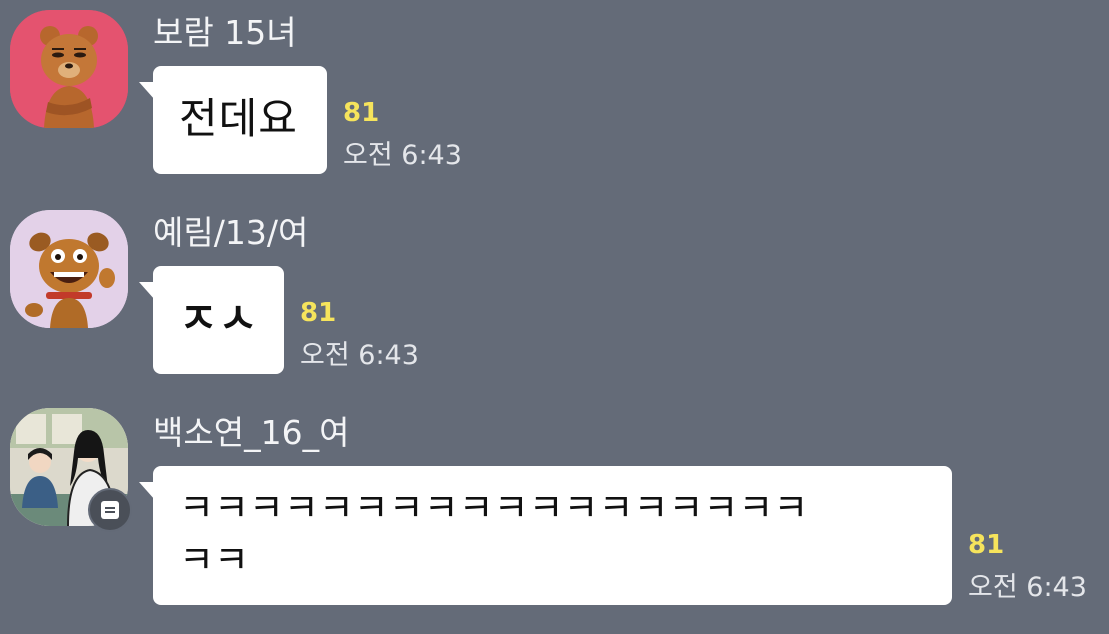  I want to click on brown-bear-character-avatar-icon, so click(69, 69).